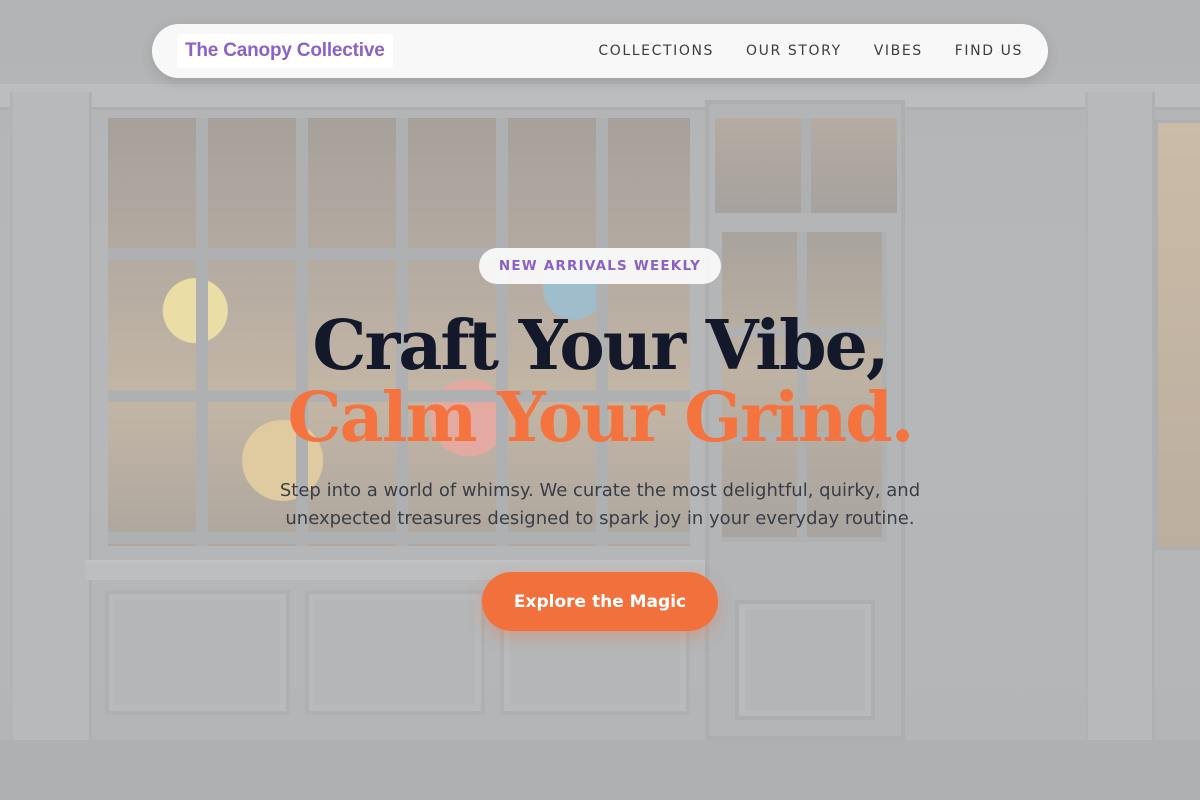 This screenshot has width=1200, height=800. I want to click on nav-link-find-us: FIND US, so click(989, 51).